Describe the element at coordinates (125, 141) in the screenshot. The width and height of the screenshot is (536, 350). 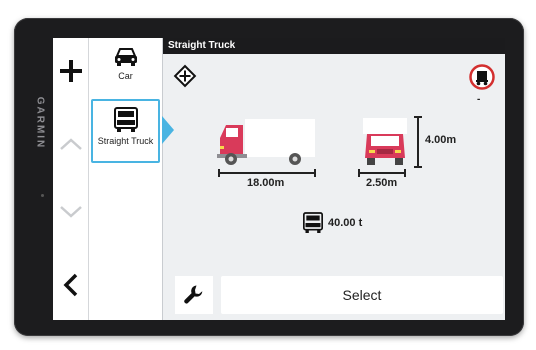
I see `vehicle-label-truck: Straight Truck` at that location.